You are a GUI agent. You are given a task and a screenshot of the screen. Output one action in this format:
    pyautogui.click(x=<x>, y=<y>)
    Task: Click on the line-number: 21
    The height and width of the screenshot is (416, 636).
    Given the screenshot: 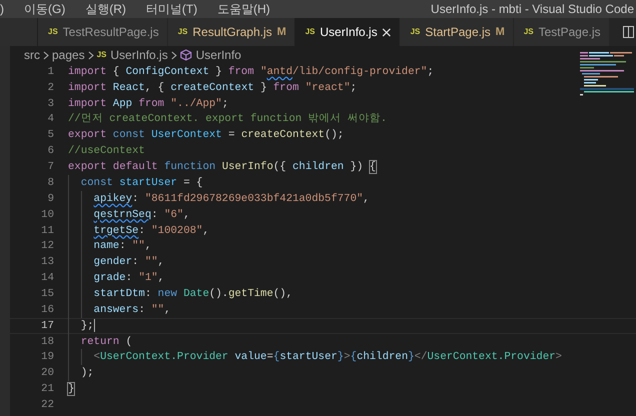 What is the action you would take?
    pyautogui.click(x=47, y=390)
    